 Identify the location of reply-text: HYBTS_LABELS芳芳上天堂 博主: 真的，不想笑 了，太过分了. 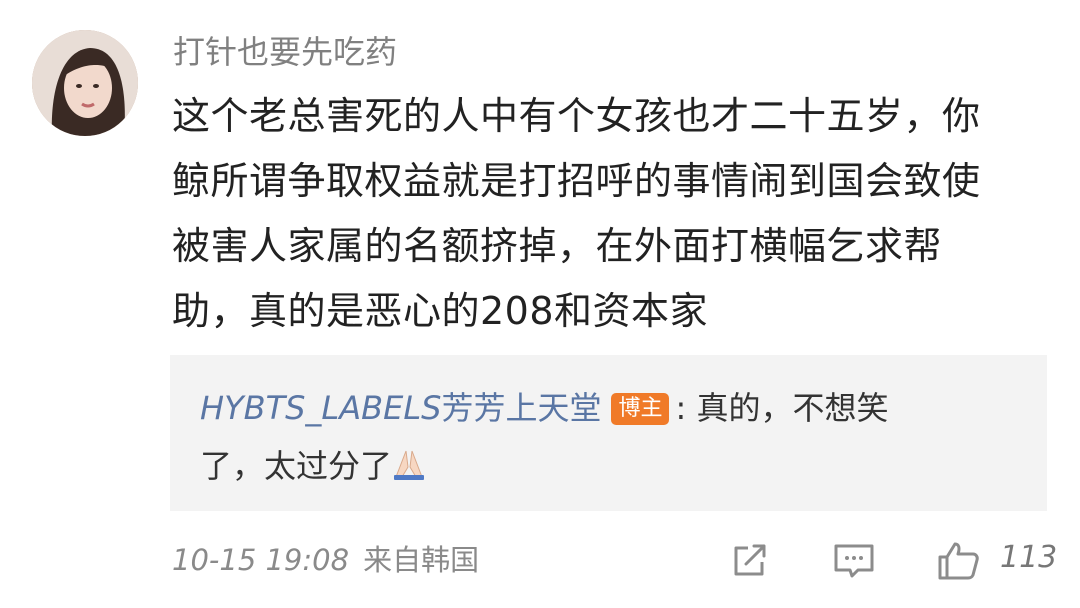
(610, 439).